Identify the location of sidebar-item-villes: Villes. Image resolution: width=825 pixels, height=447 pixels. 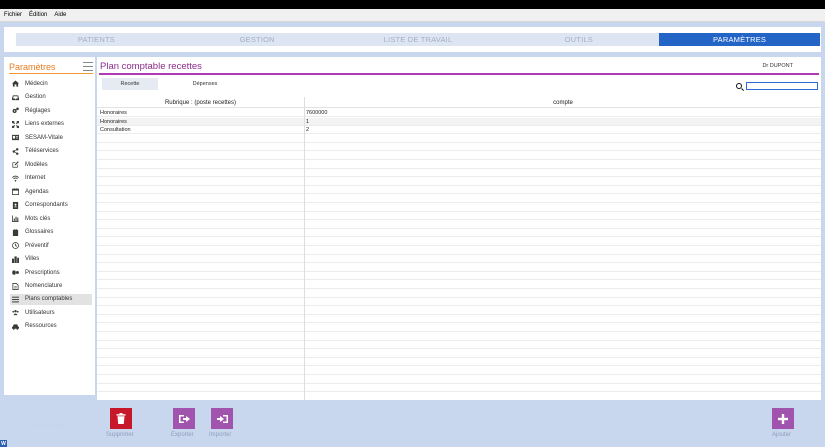
(51, 259).